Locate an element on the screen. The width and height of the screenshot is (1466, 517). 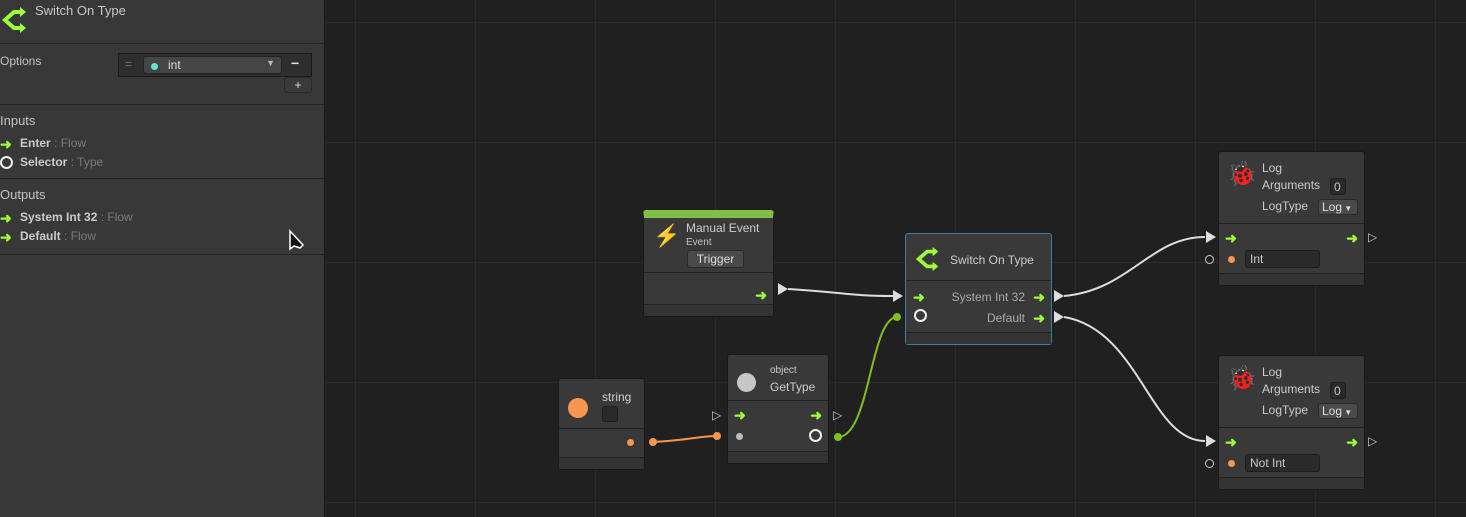
lightning-icon: ⚡ is located at coordinates (667, 235).